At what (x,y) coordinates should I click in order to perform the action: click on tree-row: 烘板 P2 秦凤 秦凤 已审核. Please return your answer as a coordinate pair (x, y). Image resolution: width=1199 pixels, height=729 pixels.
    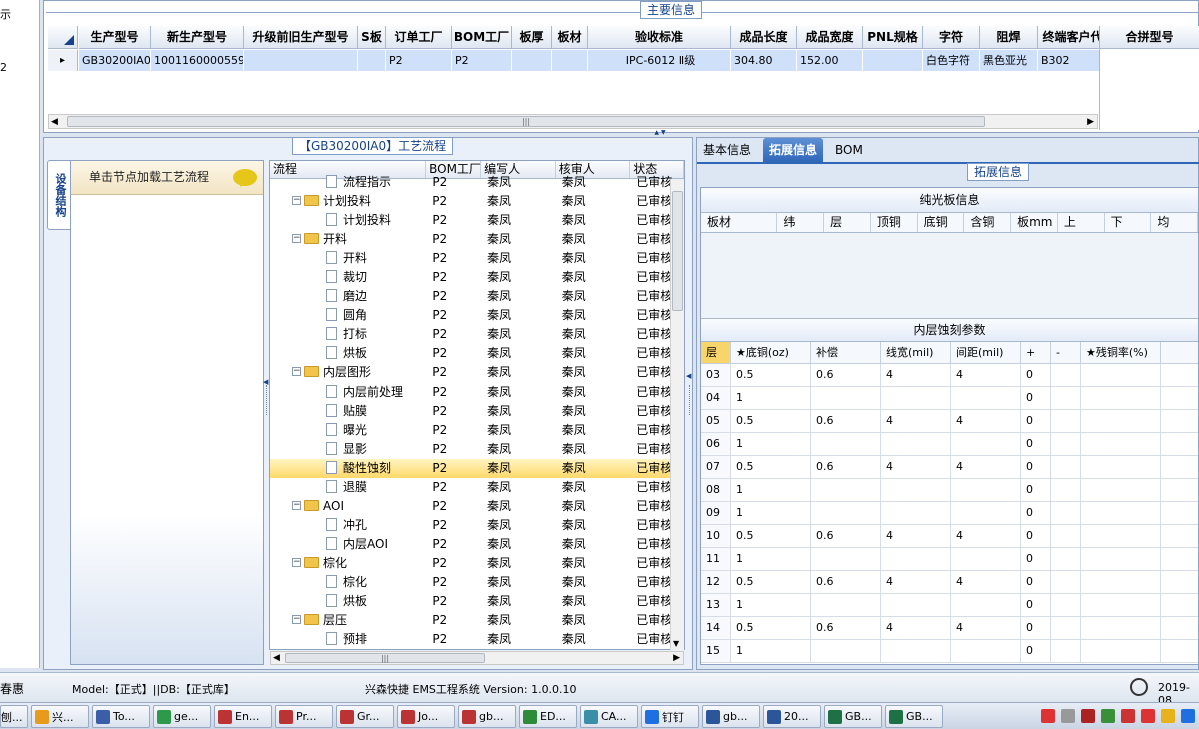
    Looking at the image, I should click on (477, 601).